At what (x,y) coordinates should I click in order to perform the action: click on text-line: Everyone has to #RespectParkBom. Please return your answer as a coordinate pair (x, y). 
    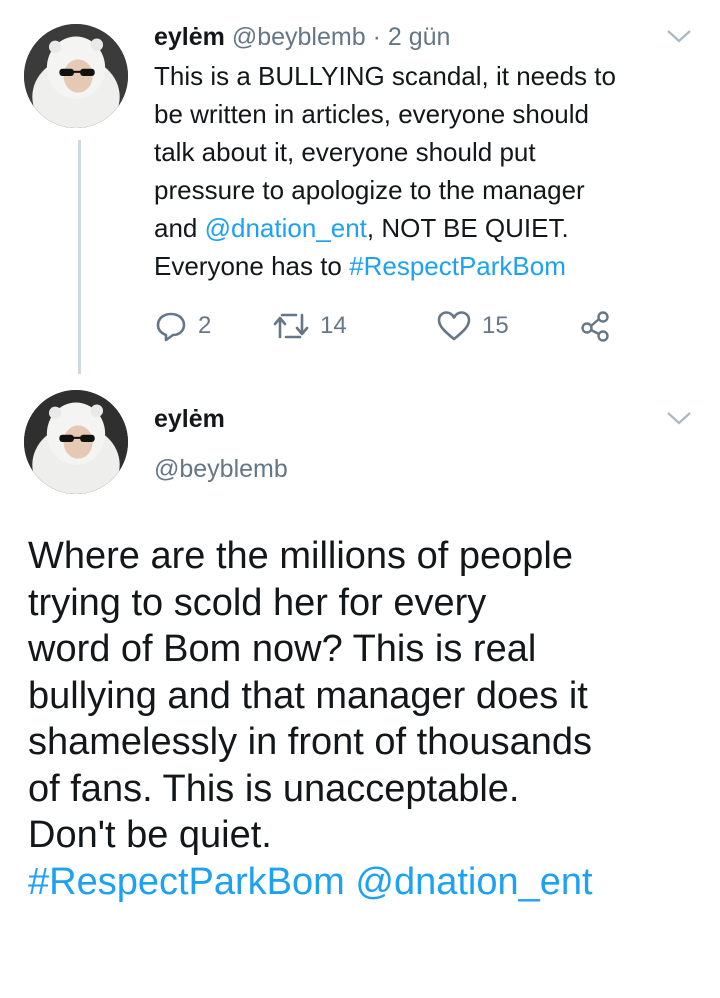
    Looking at the image, I should click on (419, 266).